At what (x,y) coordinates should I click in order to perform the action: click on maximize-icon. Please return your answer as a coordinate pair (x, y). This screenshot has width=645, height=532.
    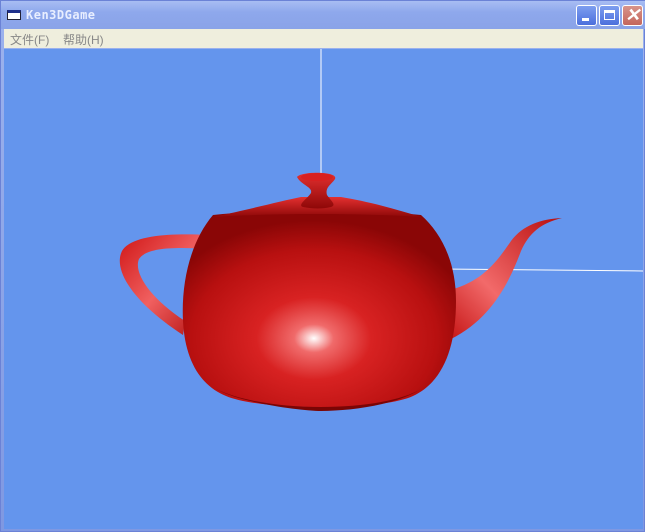
    Looking at the image, I should click on (609, 15).